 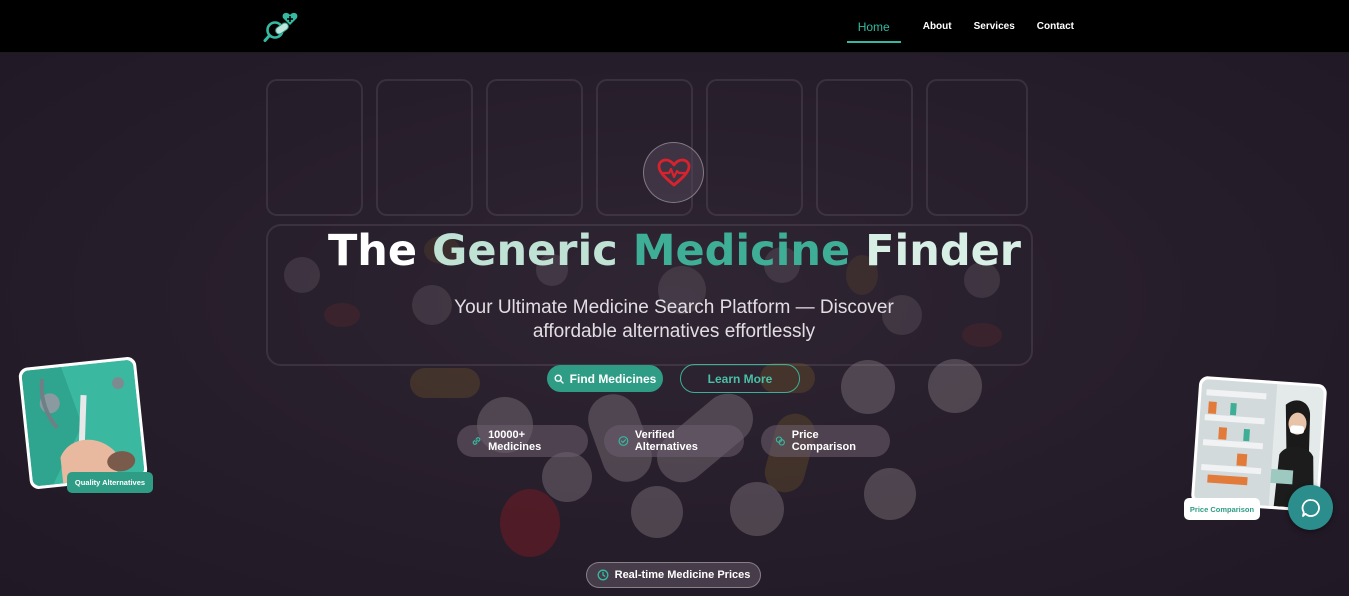 I want to click on find-medicines-label: Find Medicines, so click(x=613, y=378).